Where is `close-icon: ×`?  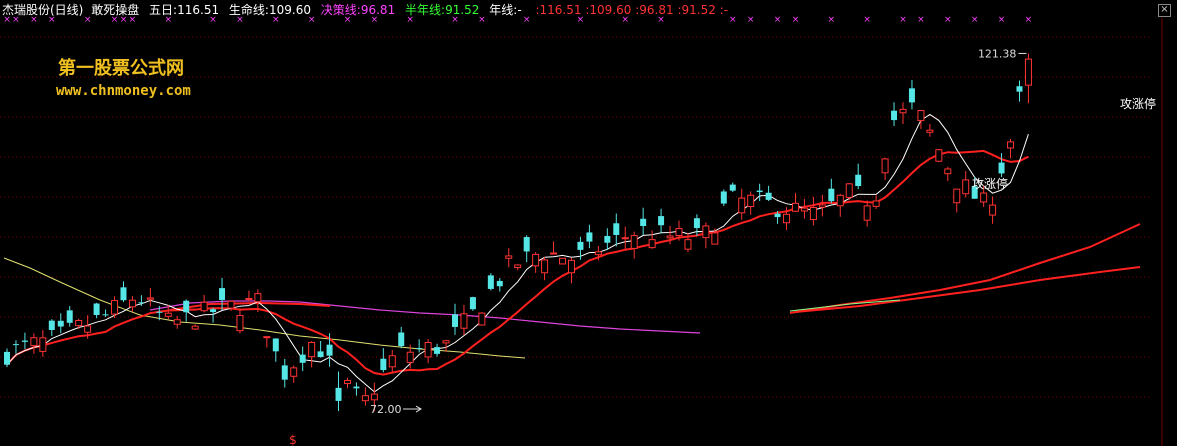
close-icon: × is located at coordinates (1164, 10).